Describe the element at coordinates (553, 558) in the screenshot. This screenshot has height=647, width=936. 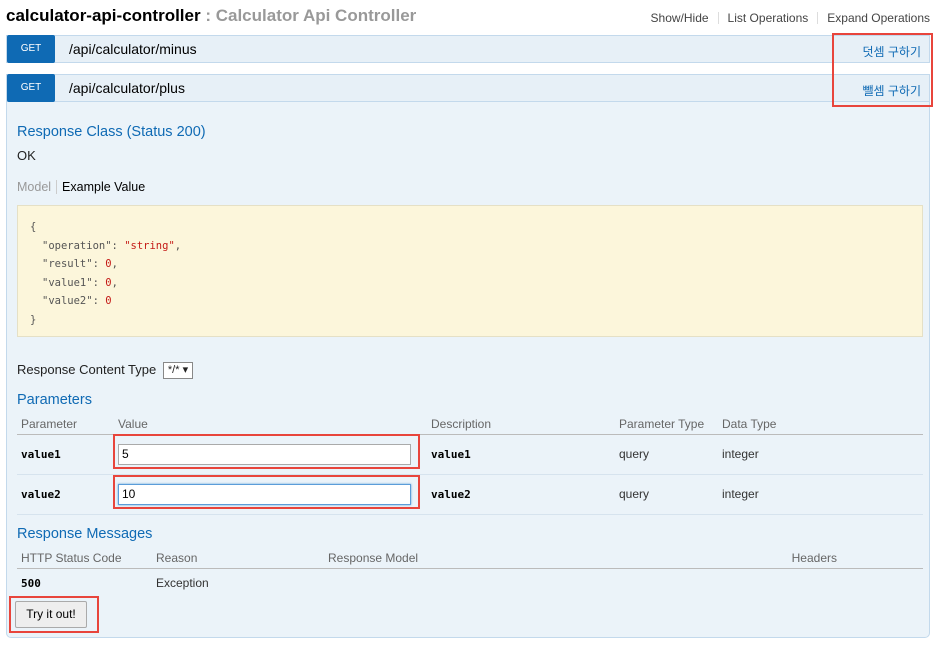
I see `col-response-model: Response Model` at that location.